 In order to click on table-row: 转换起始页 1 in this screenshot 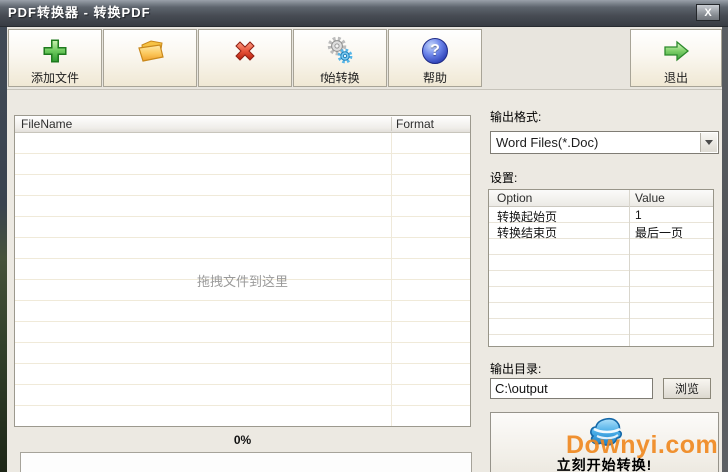, I will do `click(601, 215)`.